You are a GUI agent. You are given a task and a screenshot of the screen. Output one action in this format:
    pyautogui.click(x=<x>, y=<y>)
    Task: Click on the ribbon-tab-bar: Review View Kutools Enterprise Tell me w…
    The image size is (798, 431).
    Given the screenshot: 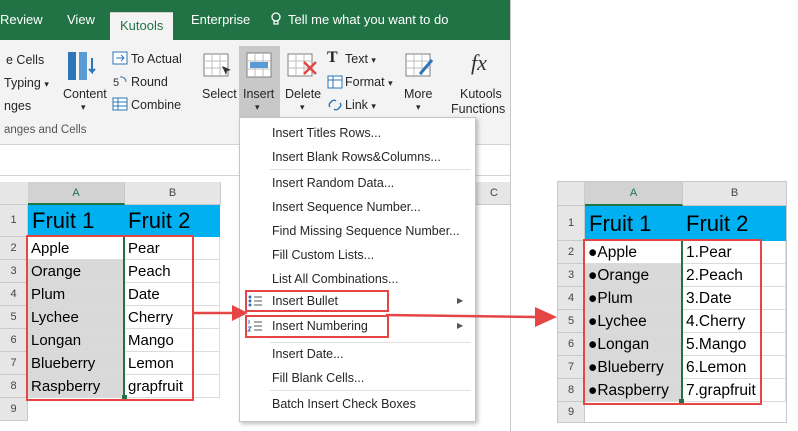 What is the action you would take?
    pyautogui.click(x=255, y=20)
    